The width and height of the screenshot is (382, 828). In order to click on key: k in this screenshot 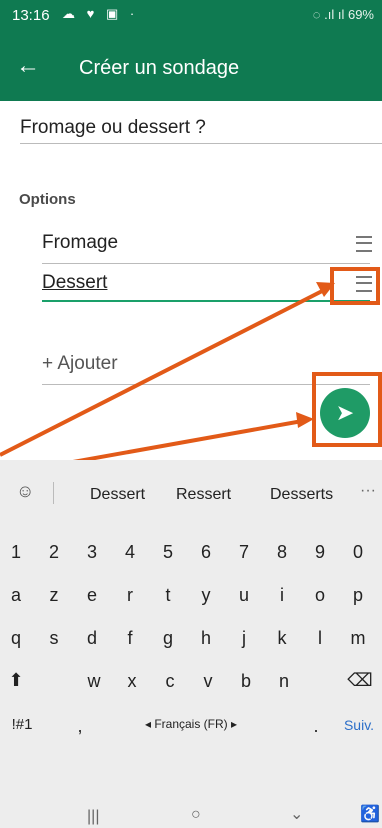, I will do `click(282, 638)`.